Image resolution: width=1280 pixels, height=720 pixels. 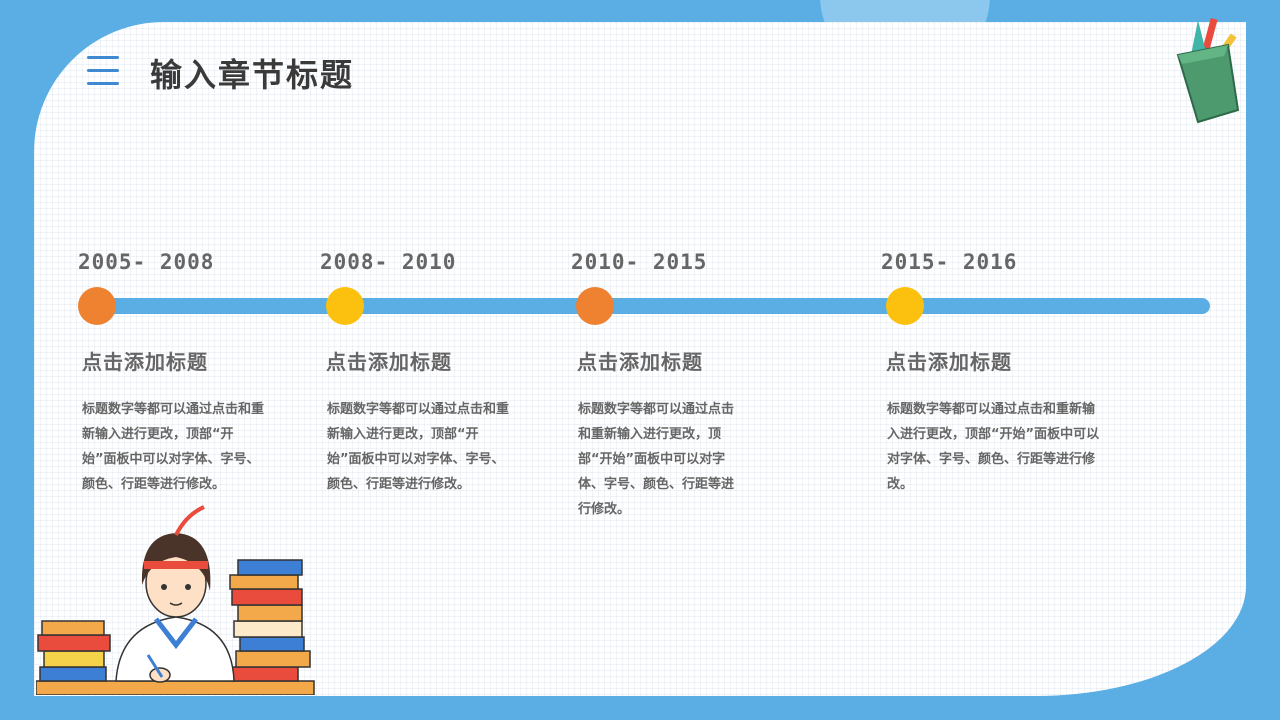 What do you see at coordinates (639, 262) in the screenshot?
I see `timeline-year: 2010- 2015` at bounding box center [639, 262].